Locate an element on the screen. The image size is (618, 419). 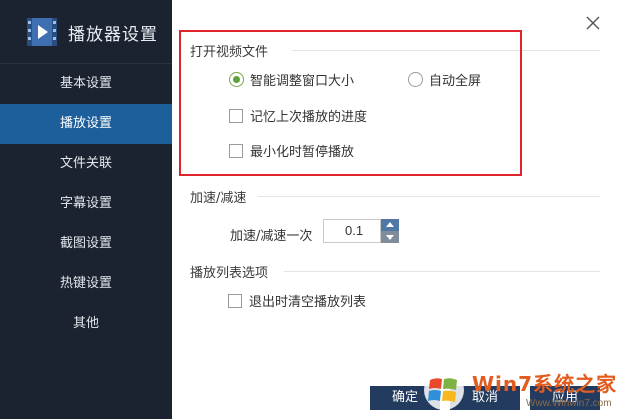
sidebar-item-file-assoc: 文件关联 is located at coordinates (86, 164).